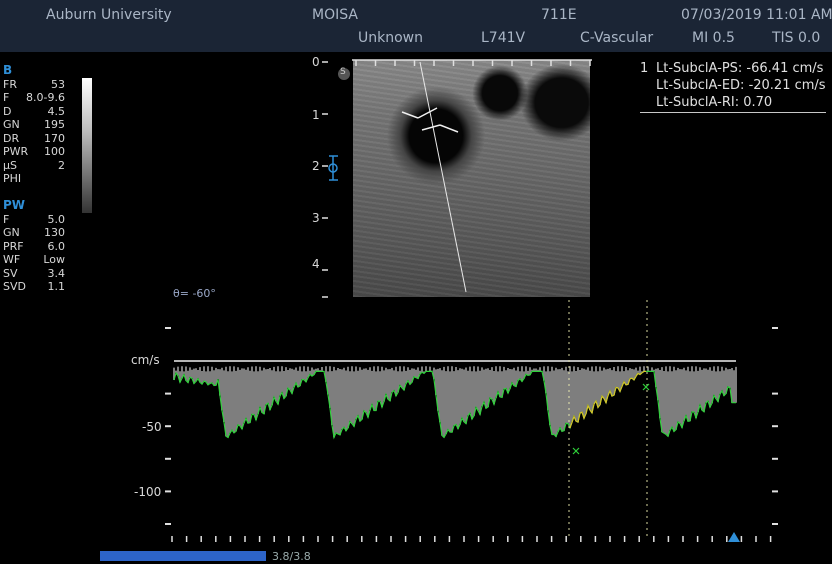 The height and width of the screenshot is (564, 832). I want to click on velocity-unit: cm/s, so click(145, 360).